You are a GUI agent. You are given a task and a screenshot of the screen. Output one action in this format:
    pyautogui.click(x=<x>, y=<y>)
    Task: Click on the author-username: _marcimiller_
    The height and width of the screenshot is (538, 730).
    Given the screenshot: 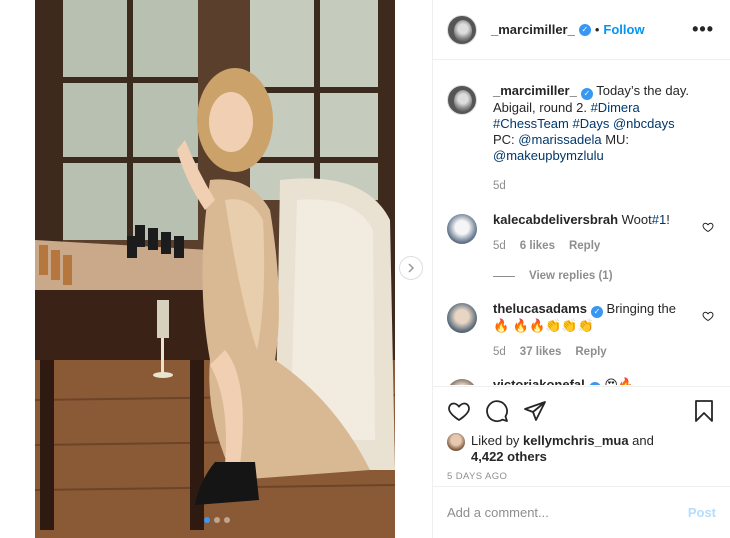 What is the action you would take?
    pyautogui.click(x=533, y=29)
    